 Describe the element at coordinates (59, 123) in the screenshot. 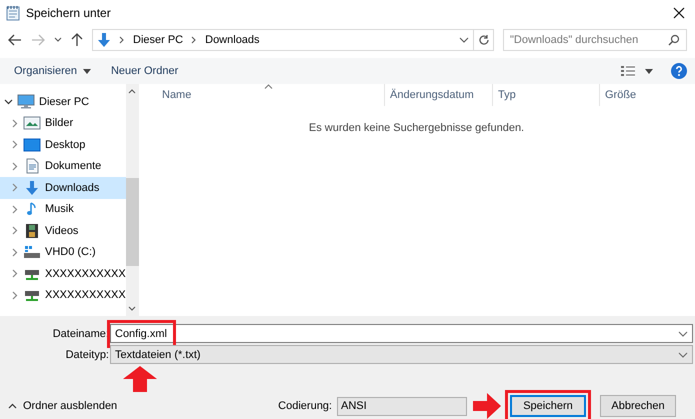

I see `folder-label: Bilder` at that location.